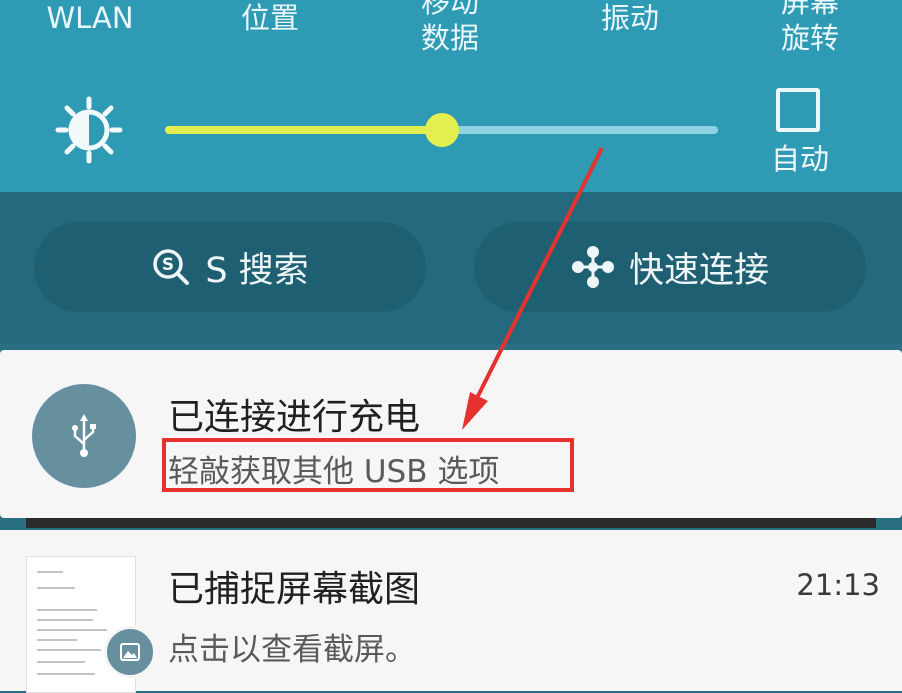  What do you see at coordinates (294, 589) in the screenshot?
I see `screenshot-notification-title: 已捕捉屏幕截图` at bounding box center [294, 589].